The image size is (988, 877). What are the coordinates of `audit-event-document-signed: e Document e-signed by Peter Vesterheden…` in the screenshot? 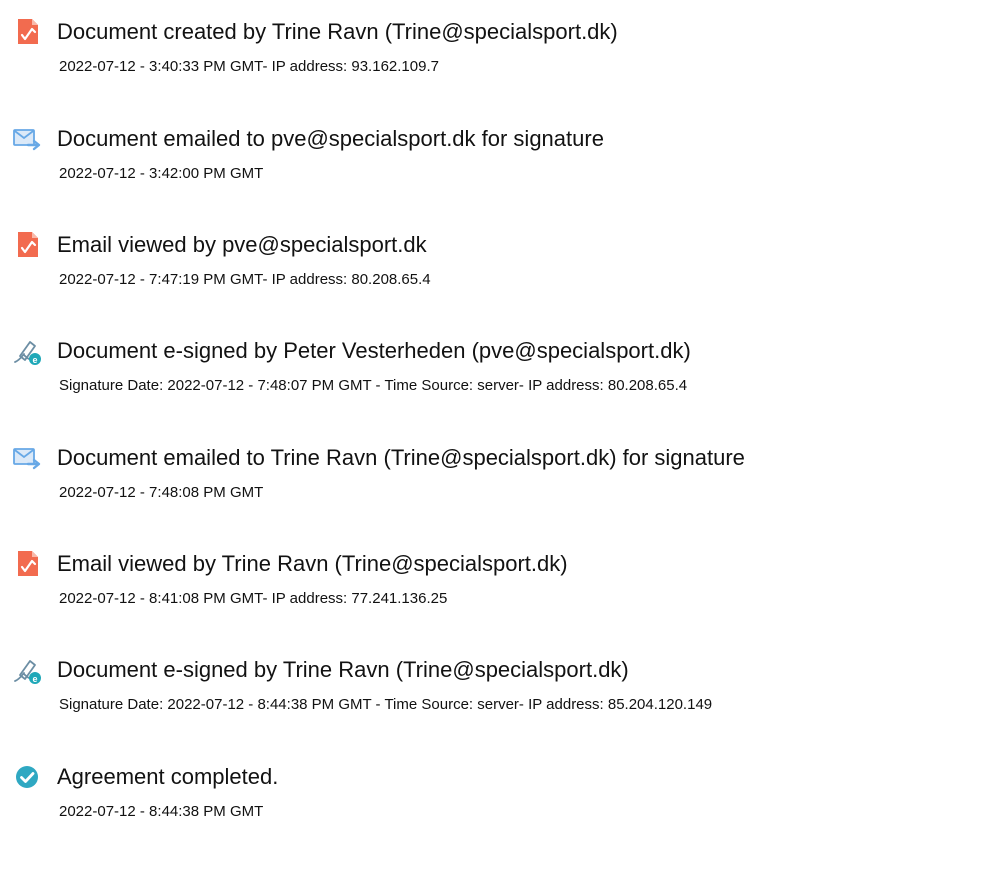 It's located at (494, 386).